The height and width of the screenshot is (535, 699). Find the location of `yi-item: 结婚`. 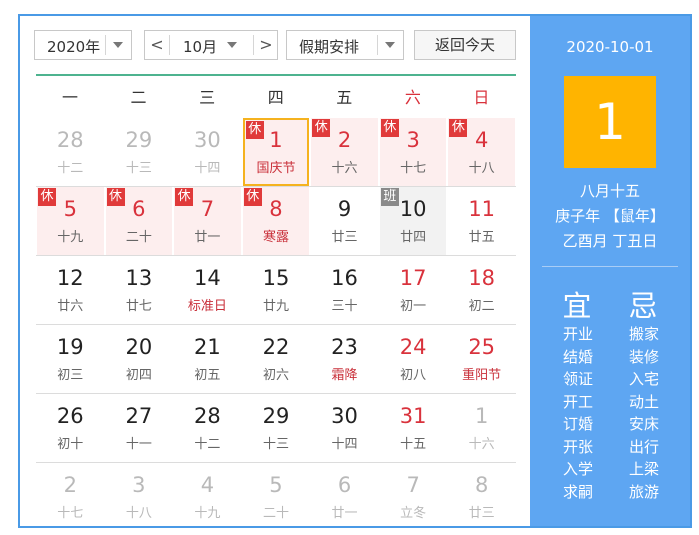

yi-item: 结婚 is located at coordinates (577, 356).